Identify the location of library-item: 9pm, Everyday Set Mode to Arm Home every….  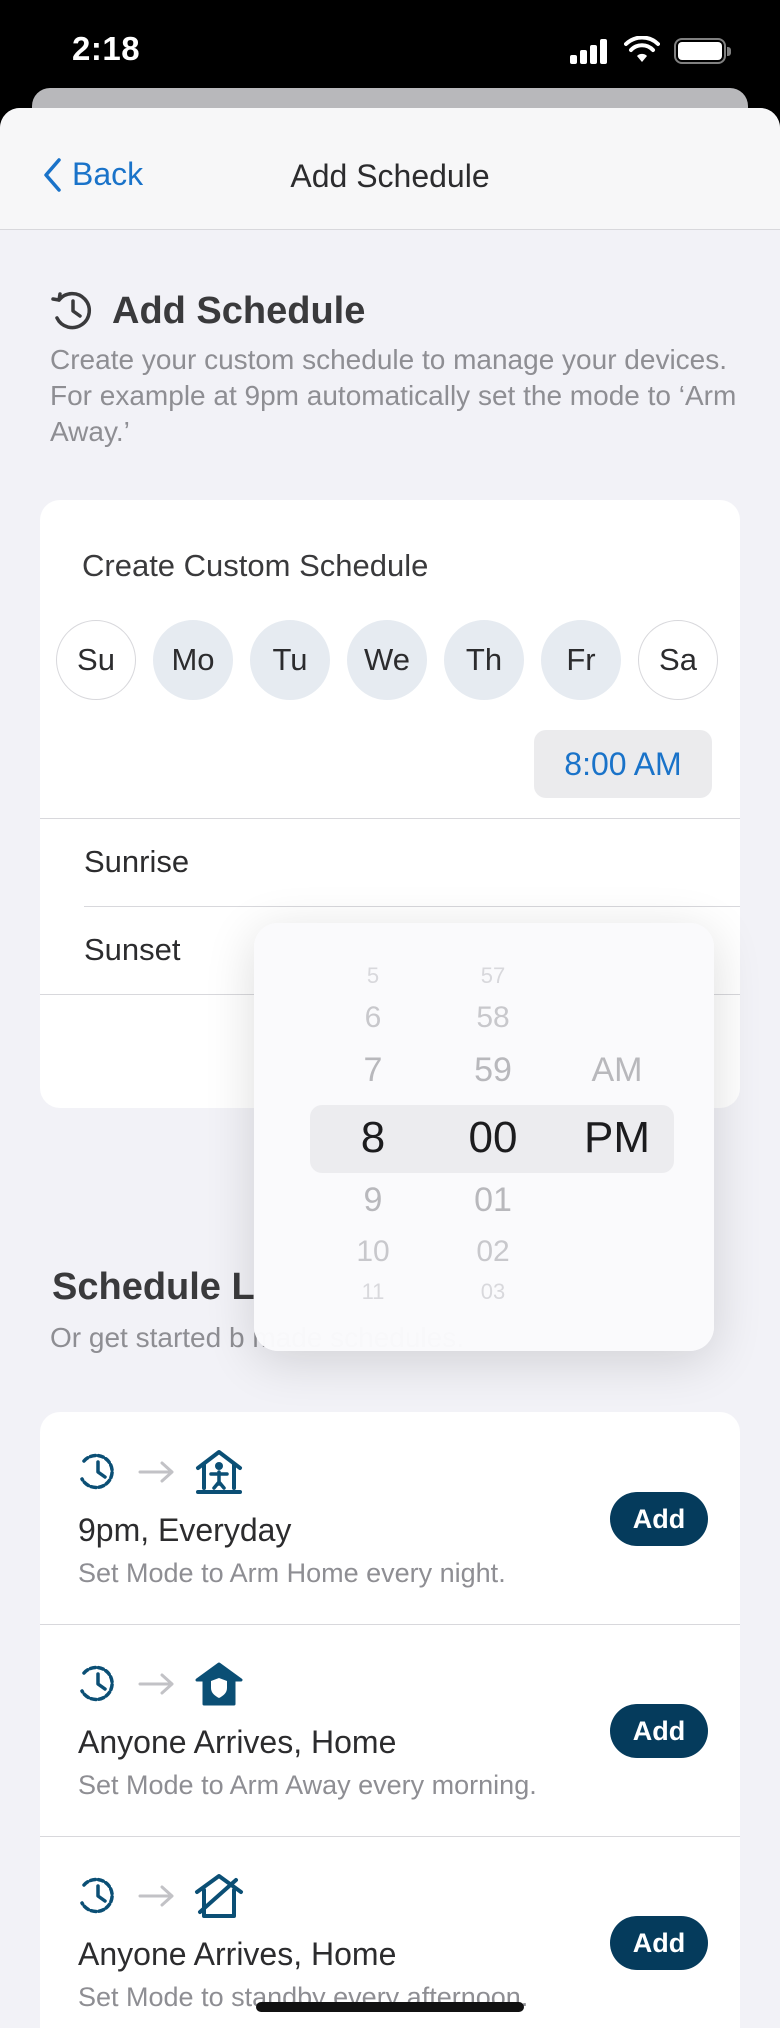
(390, 1518).